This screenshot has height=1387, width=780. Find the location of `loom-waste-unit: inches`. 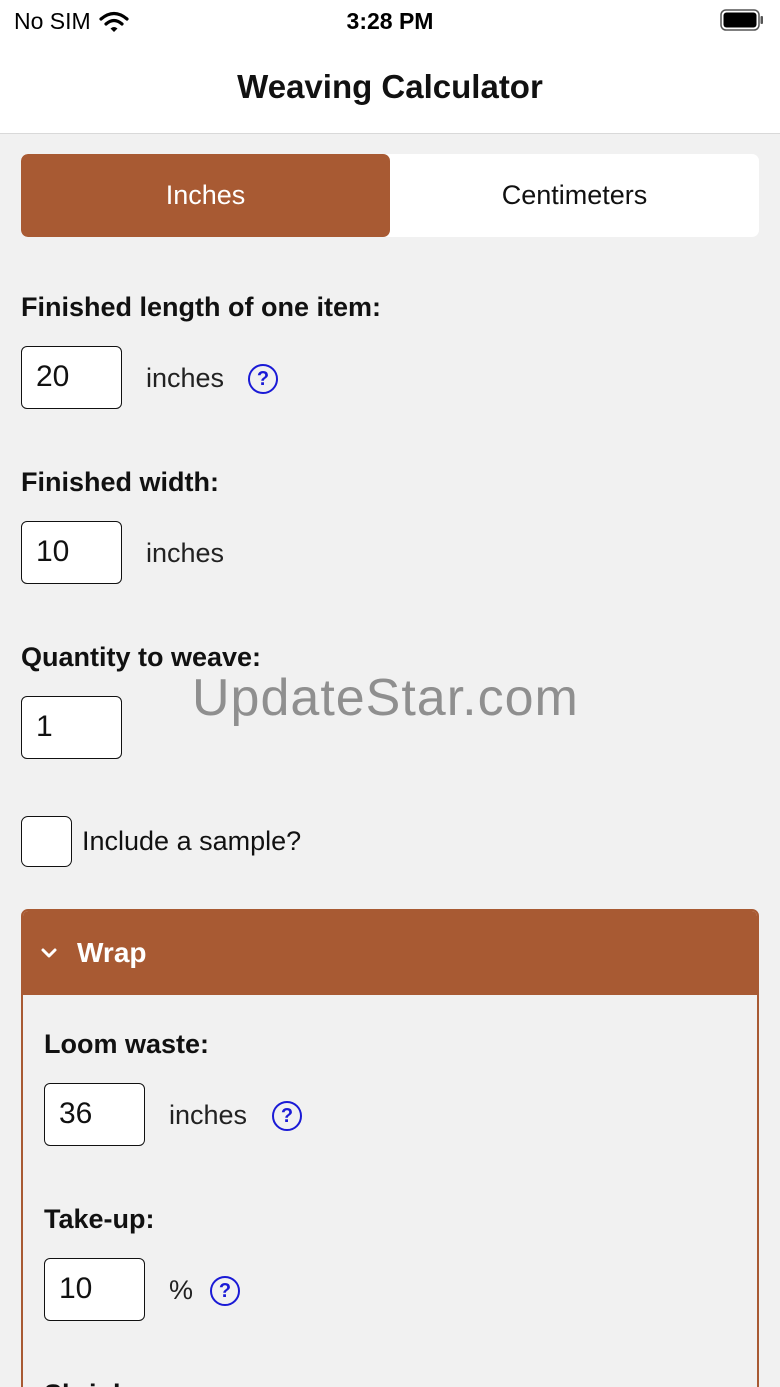

loom-waste-unit: inches is located at coordinates (208, 1115).